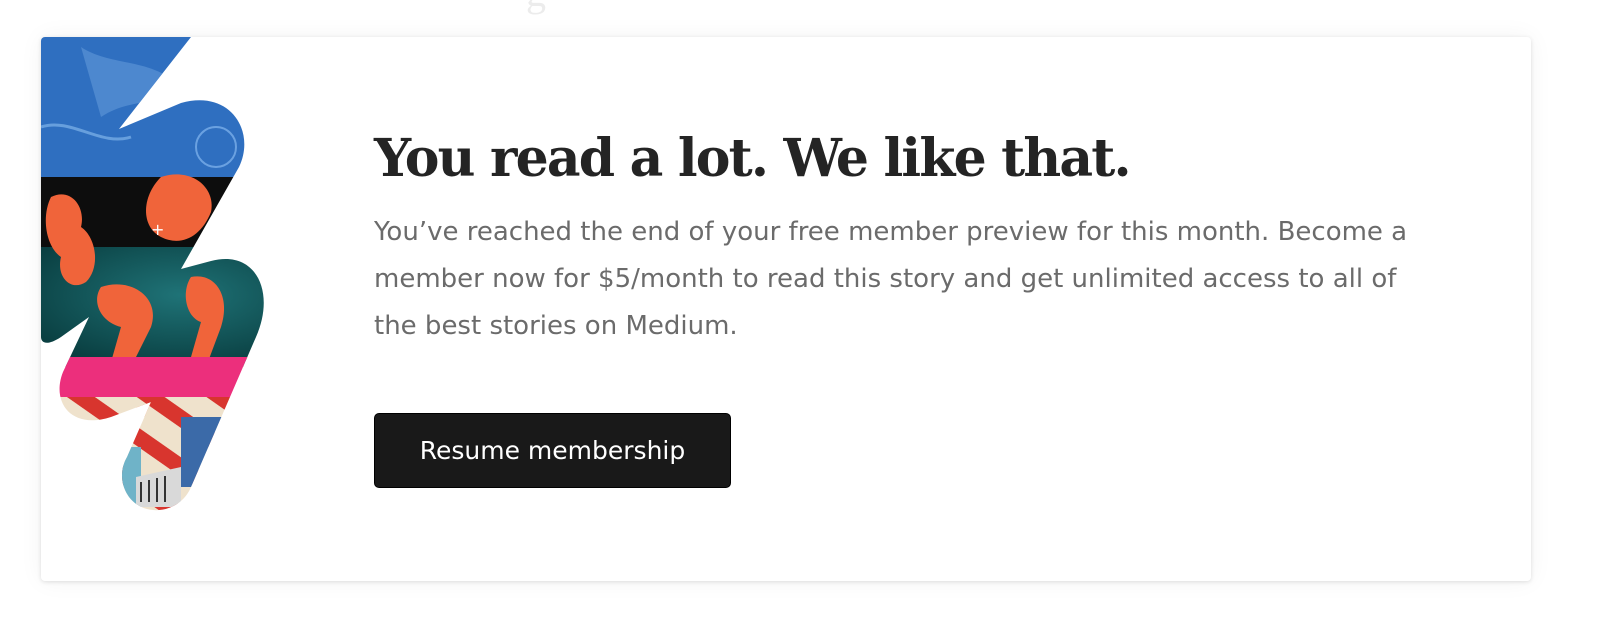  Describe the element at coordinates (152, 274) in the screenshot. I see `lightning-bolt-collage-icon: +` at that location.